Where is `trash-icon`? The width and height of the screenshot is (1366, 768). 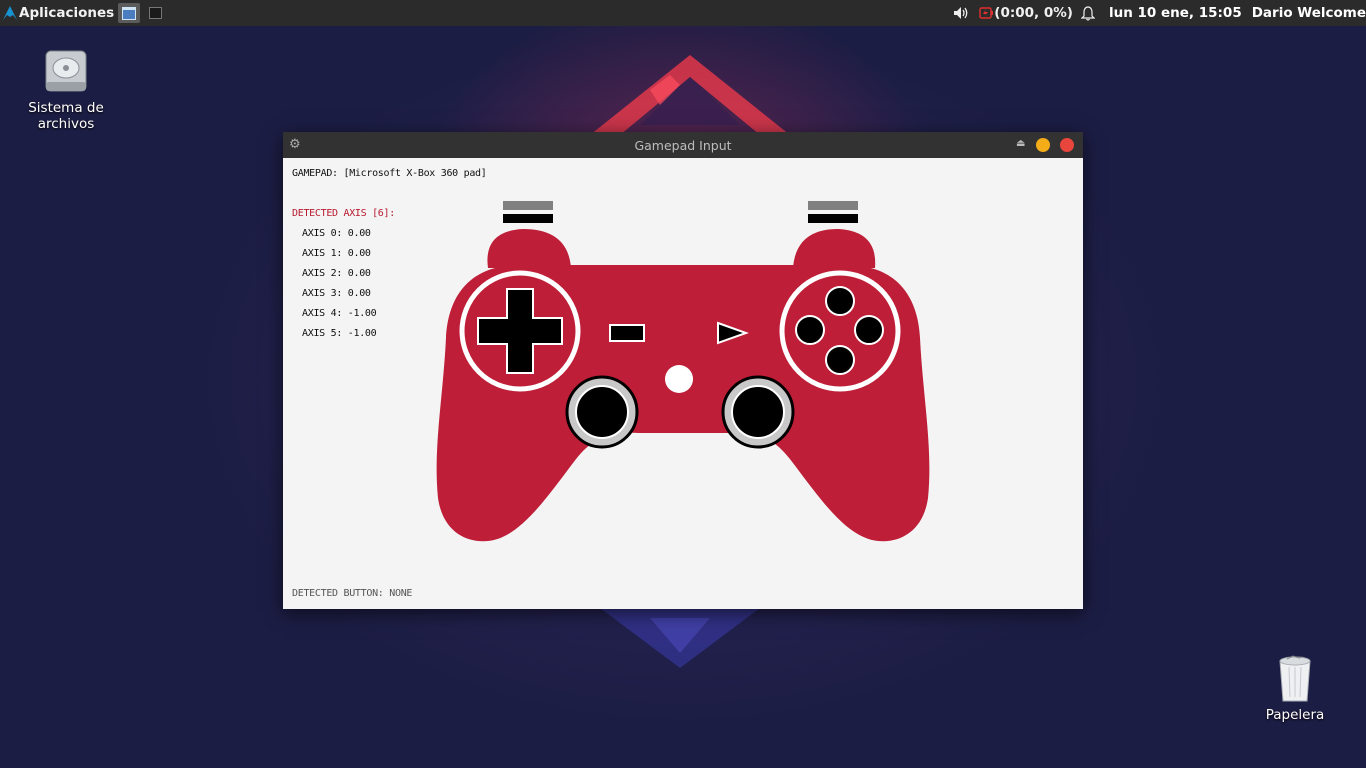 trash-icon is located at coordinates (1295, 678).